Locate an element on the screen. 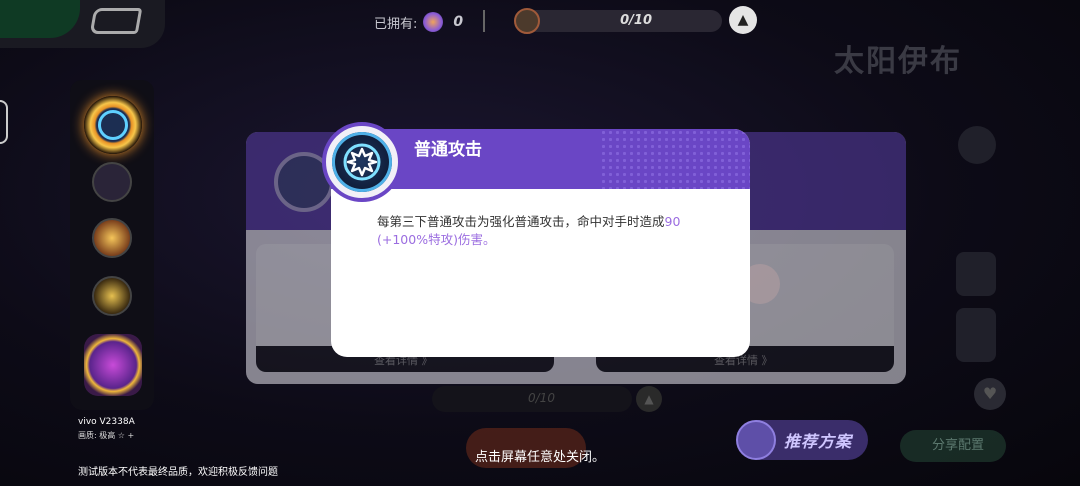  star-gear-glyph is located at coordinates (362, 162).